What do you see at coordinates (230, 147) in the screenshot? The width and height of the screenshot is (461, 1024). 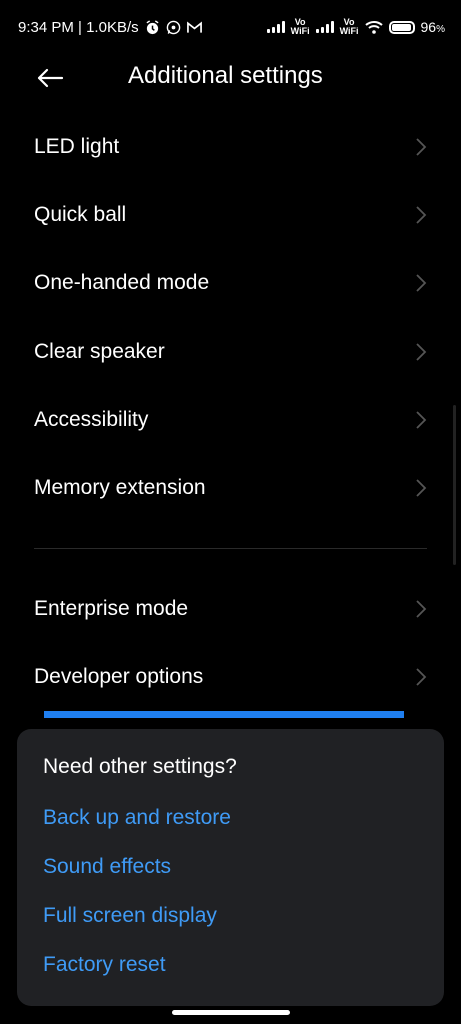 I see `setting-row-led-light: LED light` at bounding box center [230, 147].